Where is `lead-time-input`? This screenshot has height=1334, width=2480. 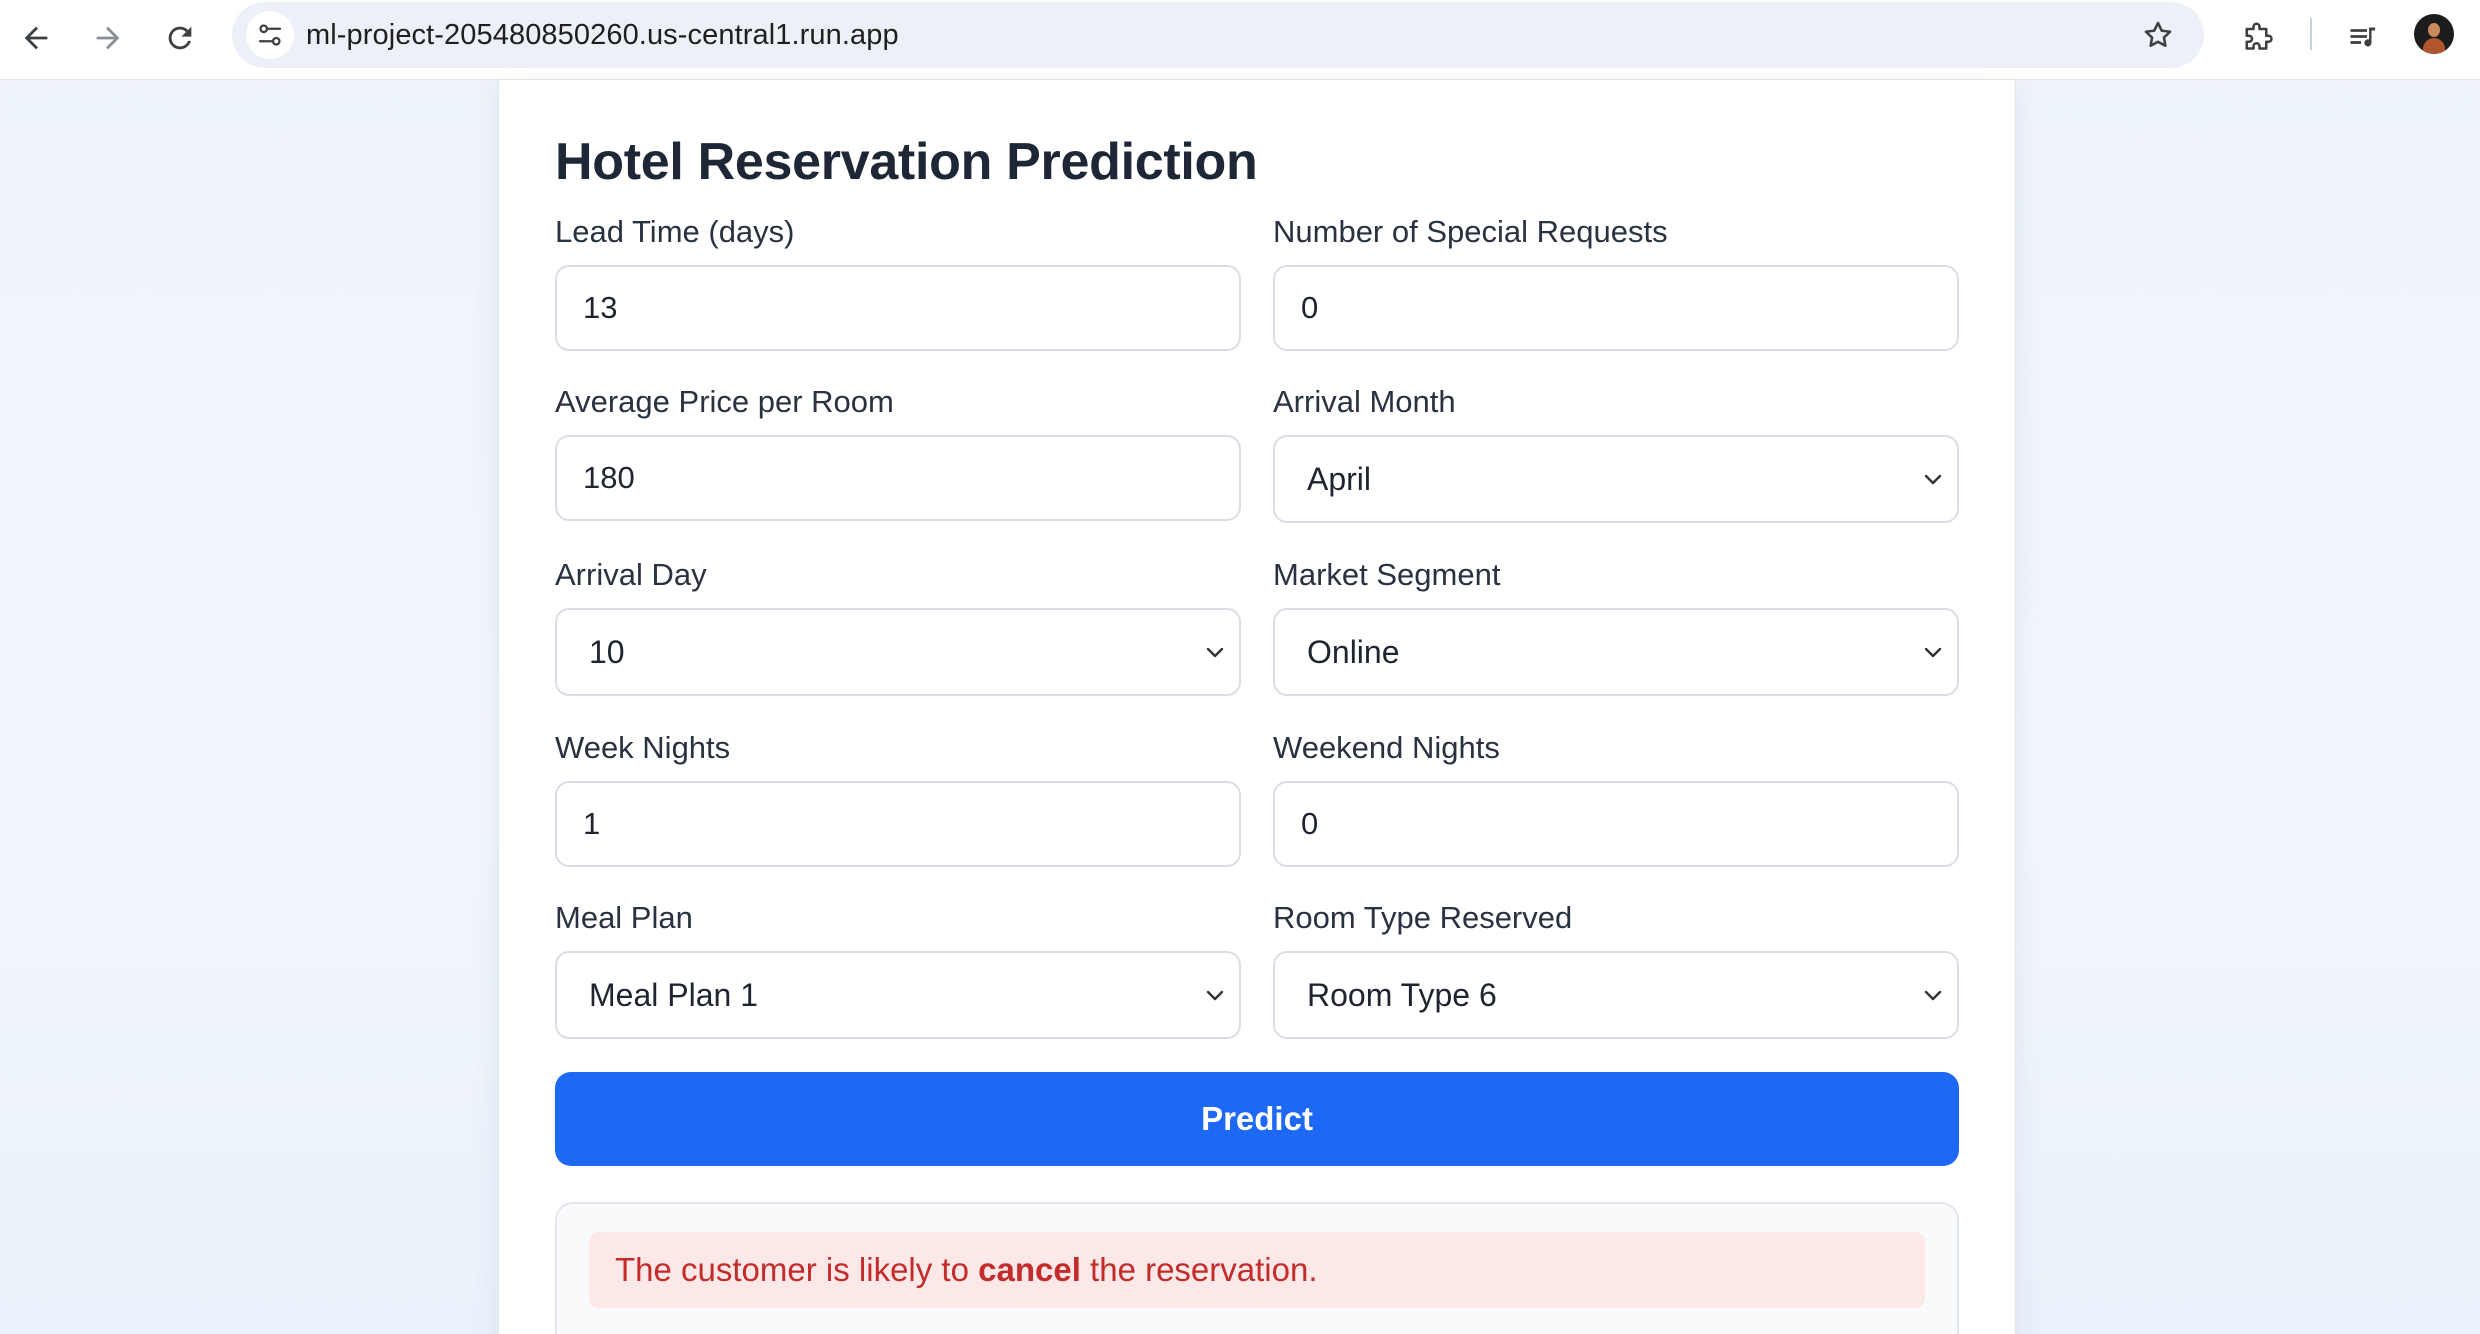 lead-time-input is located at coordinates (898, 308).